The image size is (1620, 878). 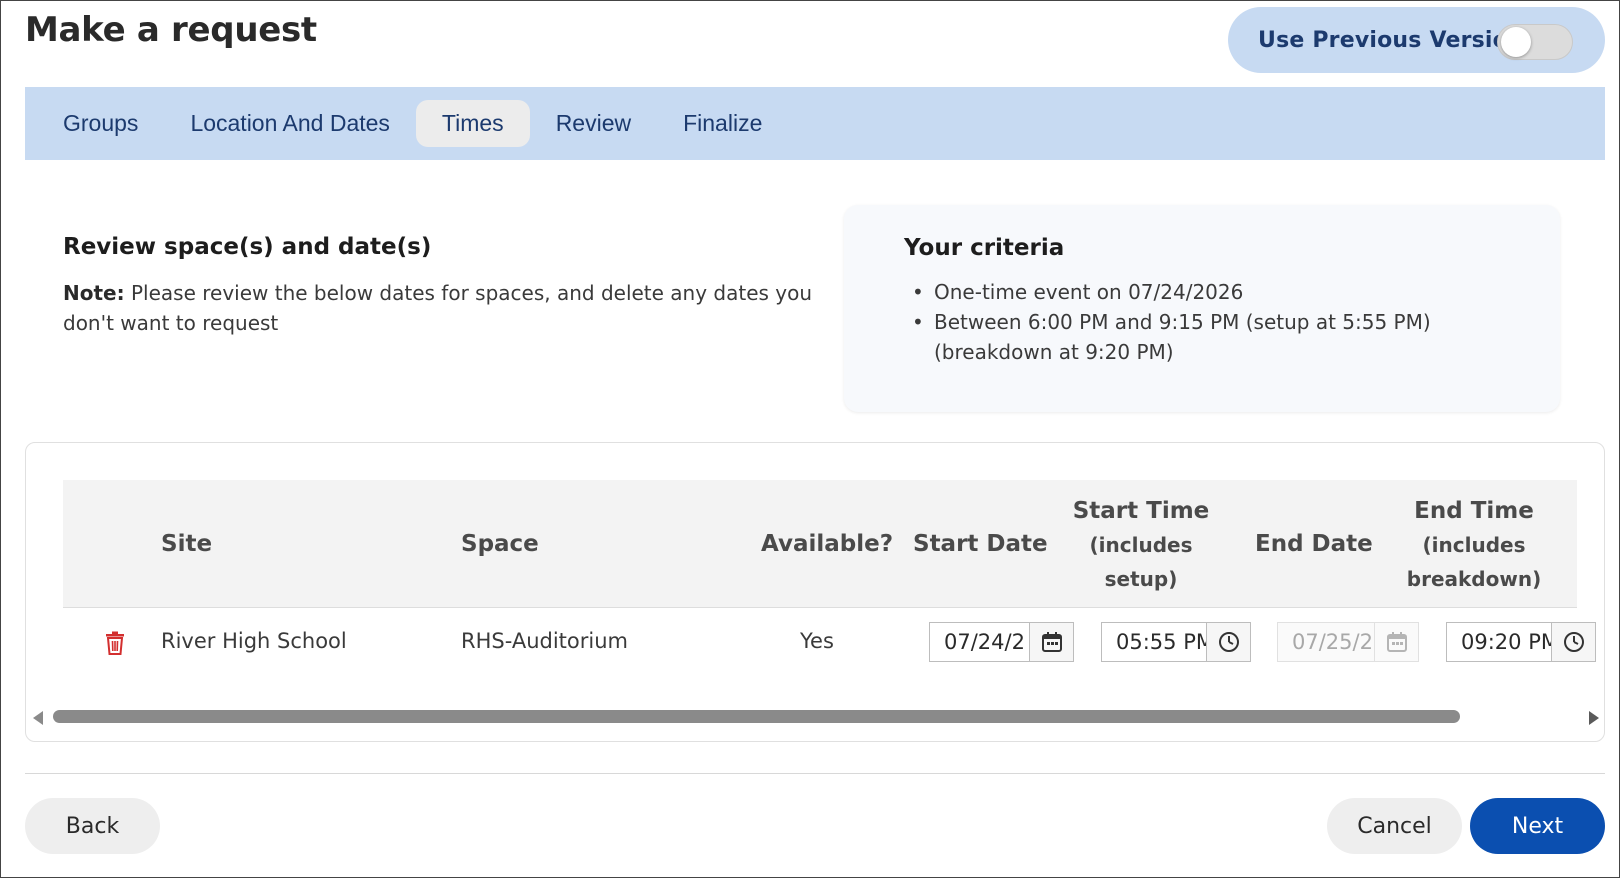 What do you see at coordinates (38, 718) in the screenshot?
I see `scroll-left-arrow` at bounding box center [38, 718].